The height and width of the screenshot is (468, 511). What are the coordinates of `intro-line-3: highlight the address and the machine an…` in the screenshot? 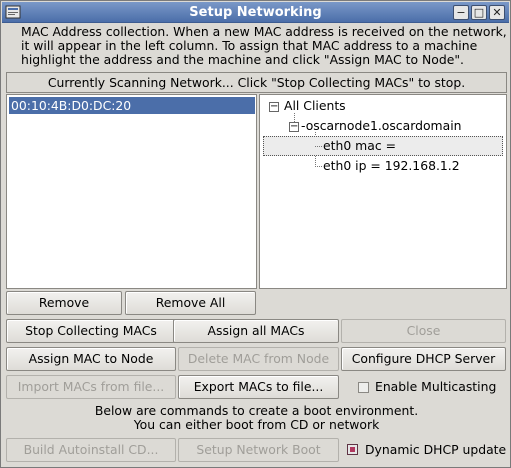 It's located at (242, 59).